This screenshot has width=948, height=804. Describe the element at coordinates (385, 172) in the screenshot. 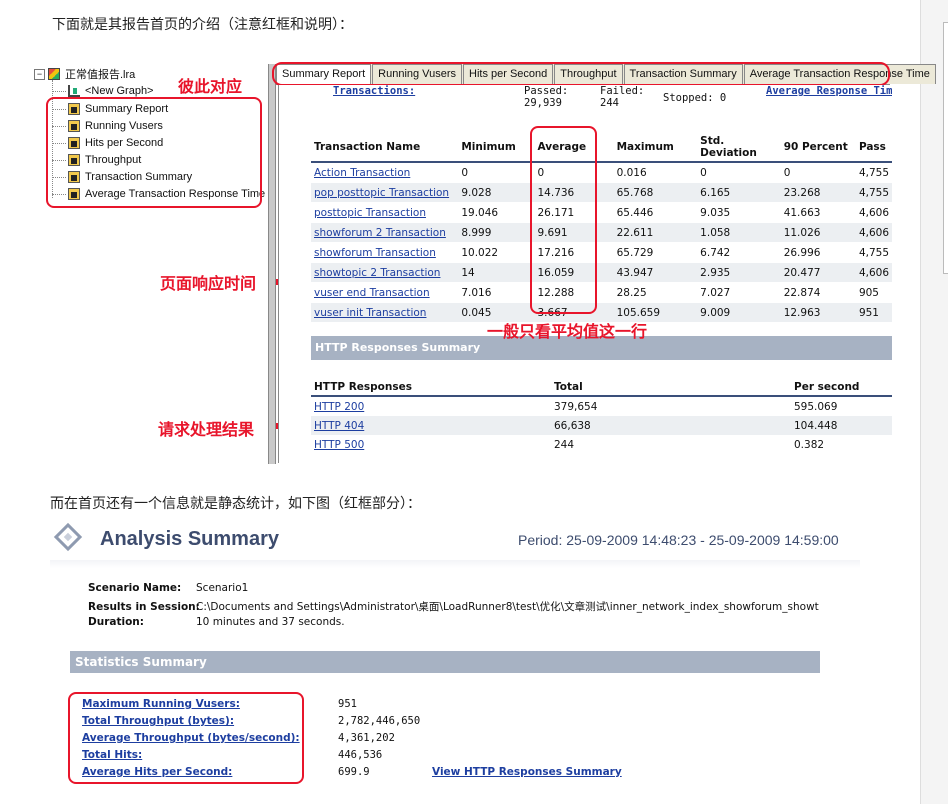

I see `transaction-name-link: Action Transaction` at that location.